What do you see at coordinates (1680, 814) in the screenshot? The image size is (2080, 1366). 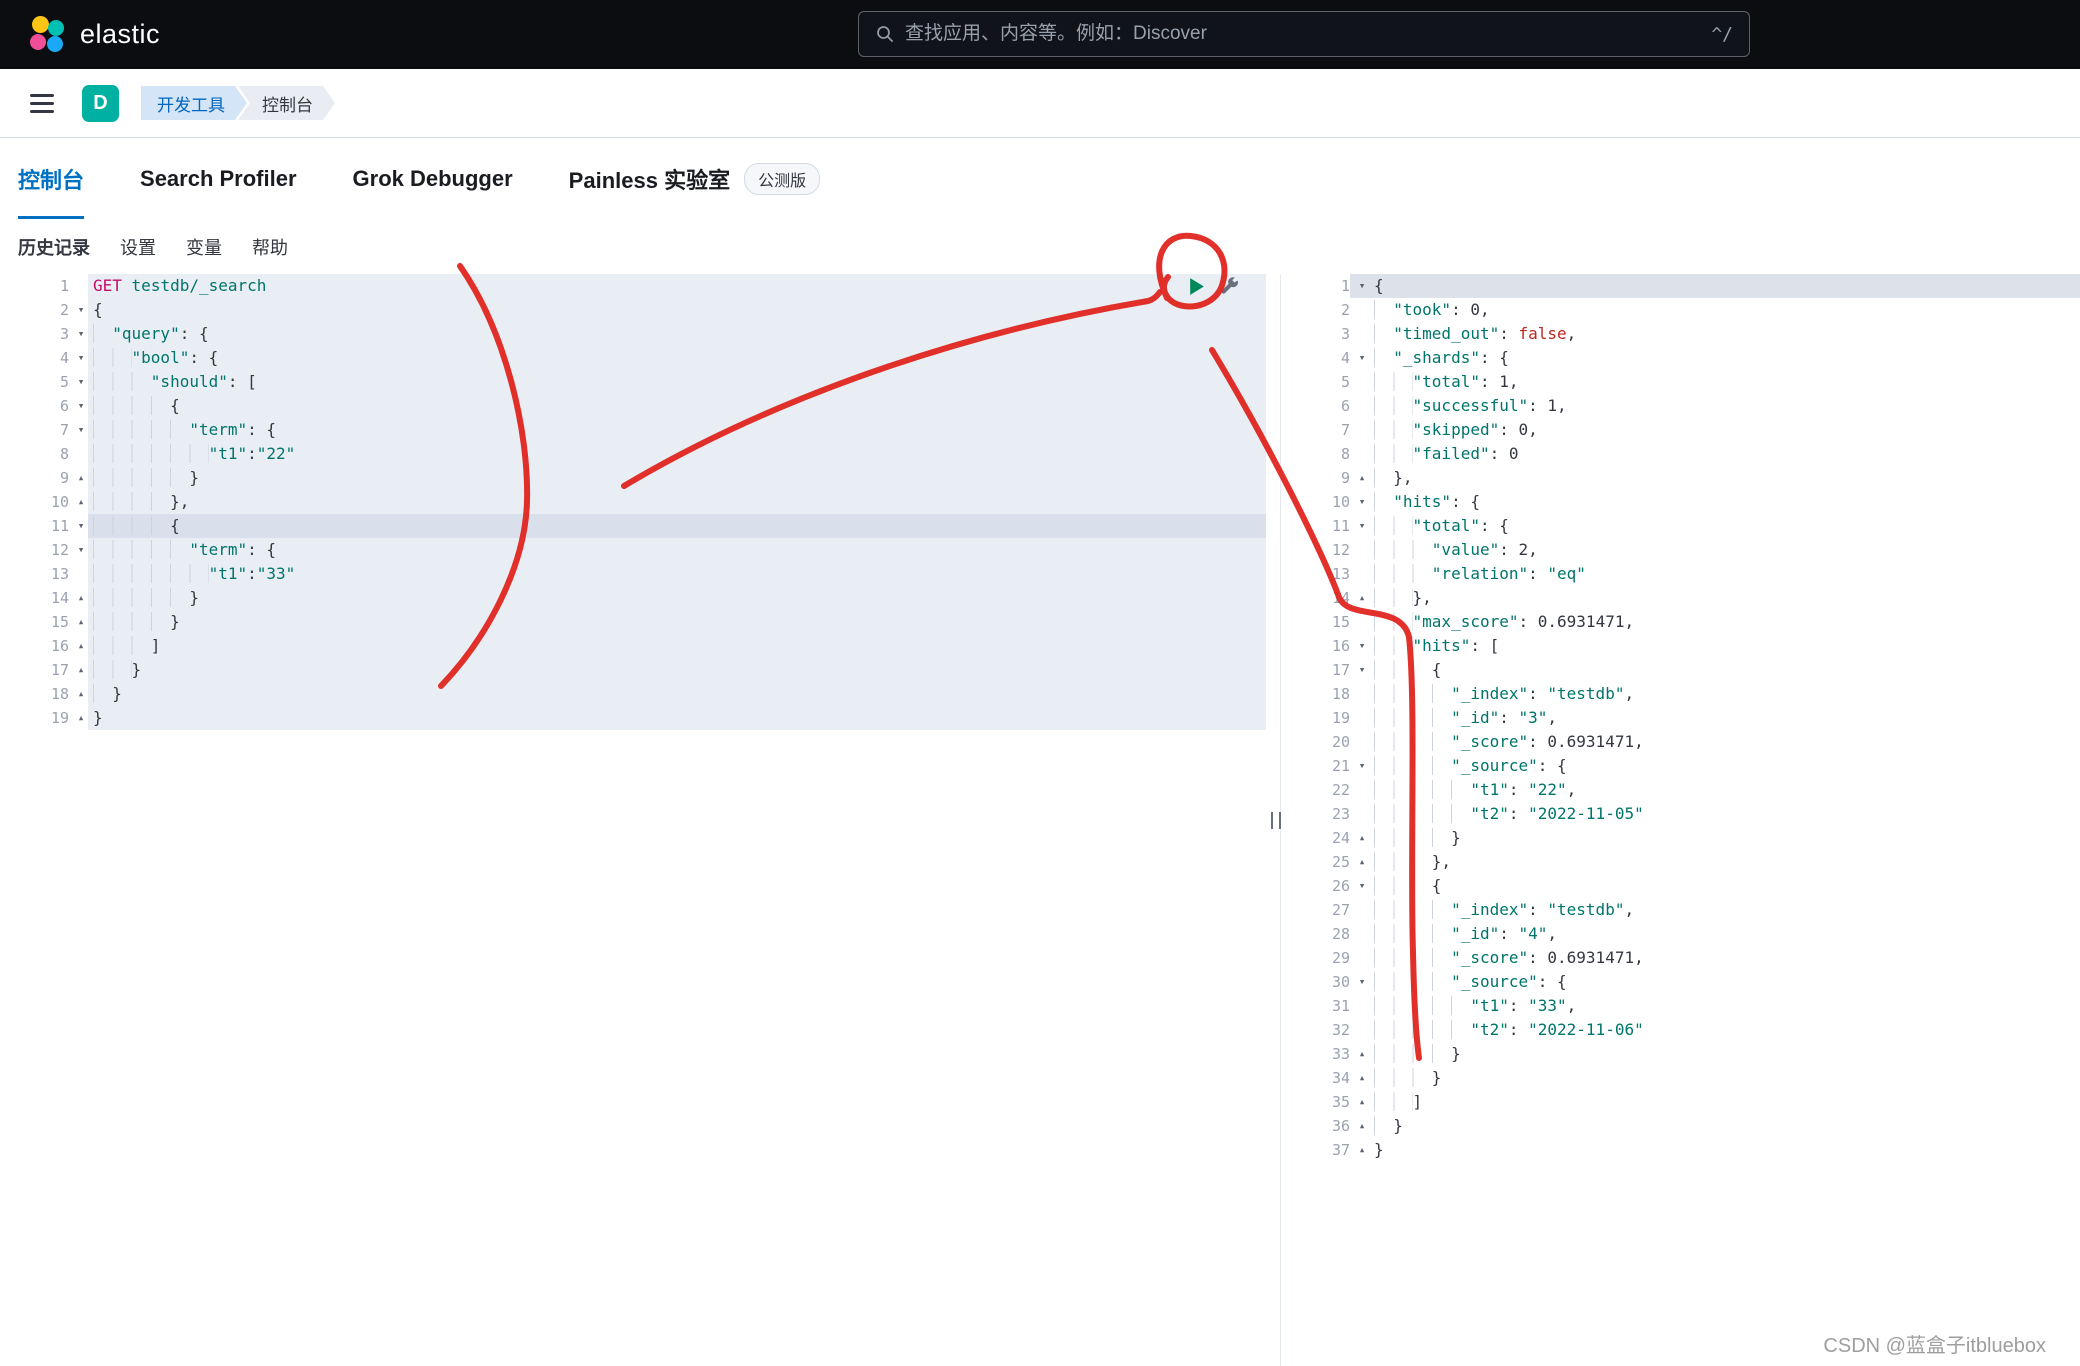 I see `code-line-23: 23 "t2": "2022-11-05"` at bounding box center [1680, 814].